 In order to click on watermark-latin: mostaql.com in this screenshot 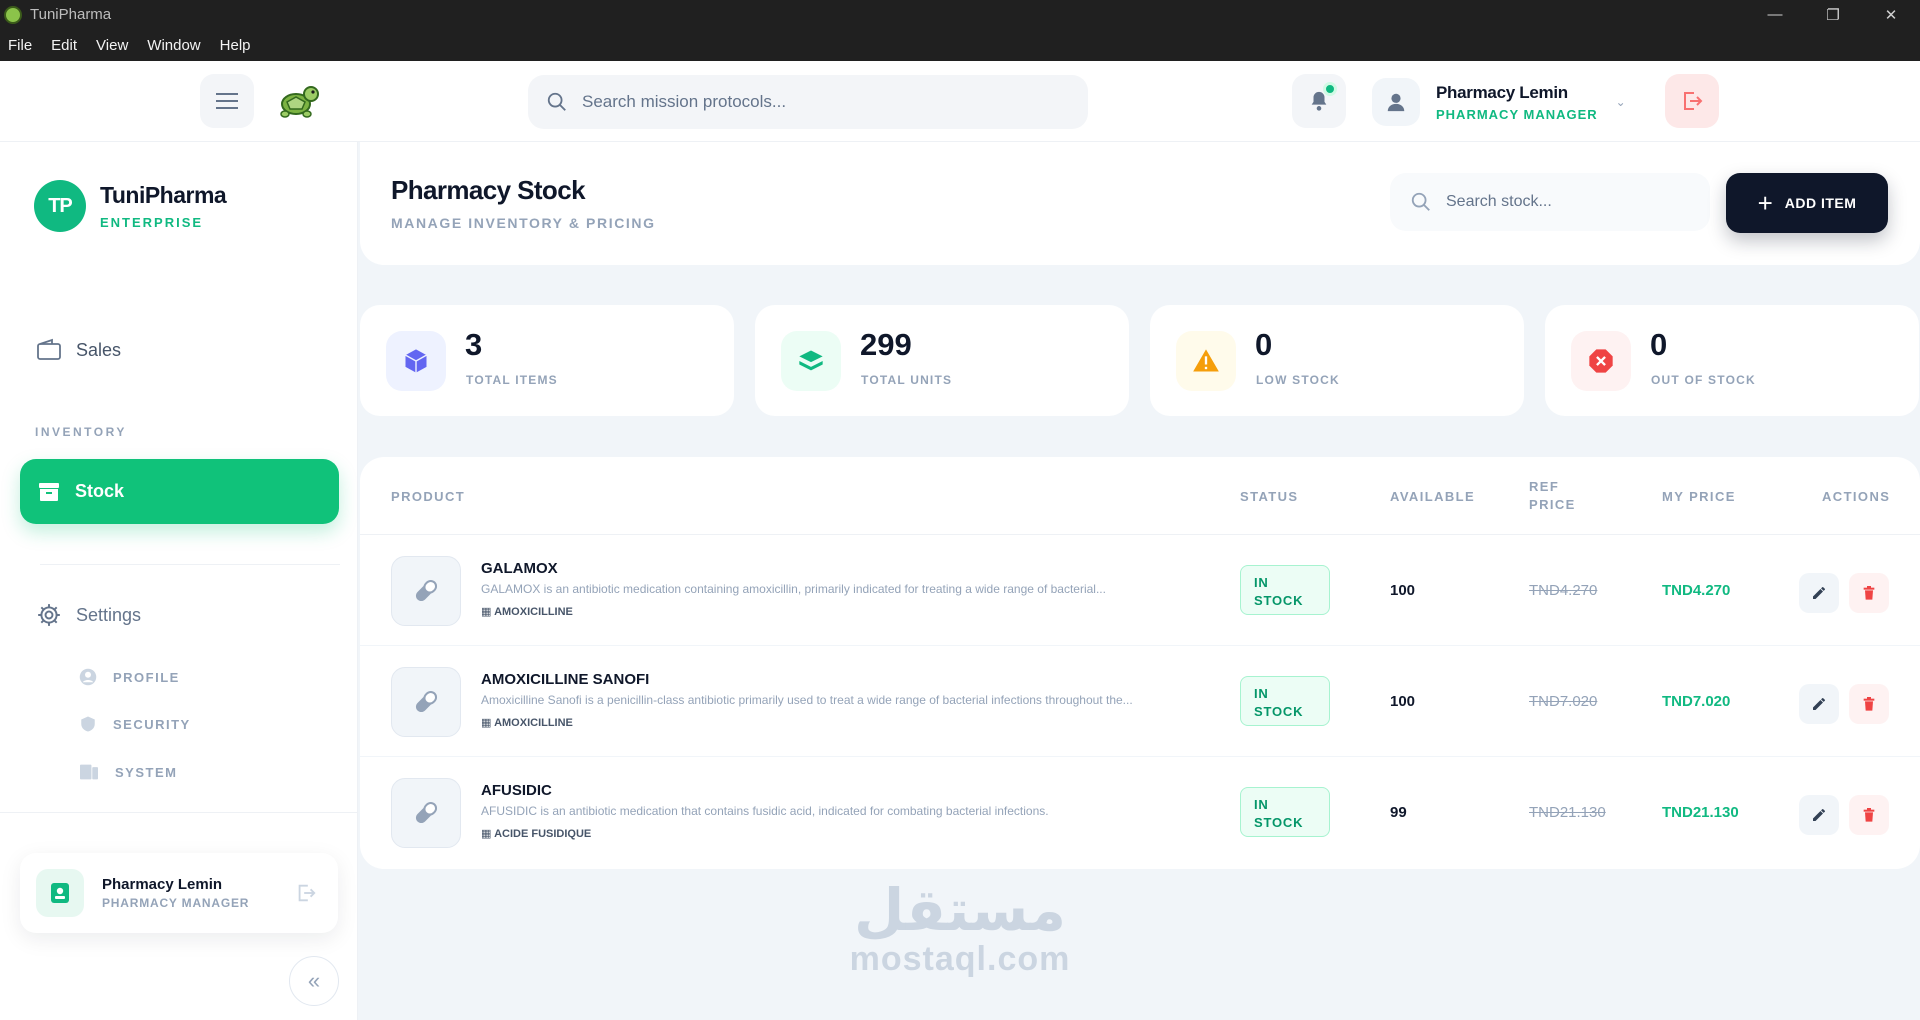, I will do `click(960, 959)`.